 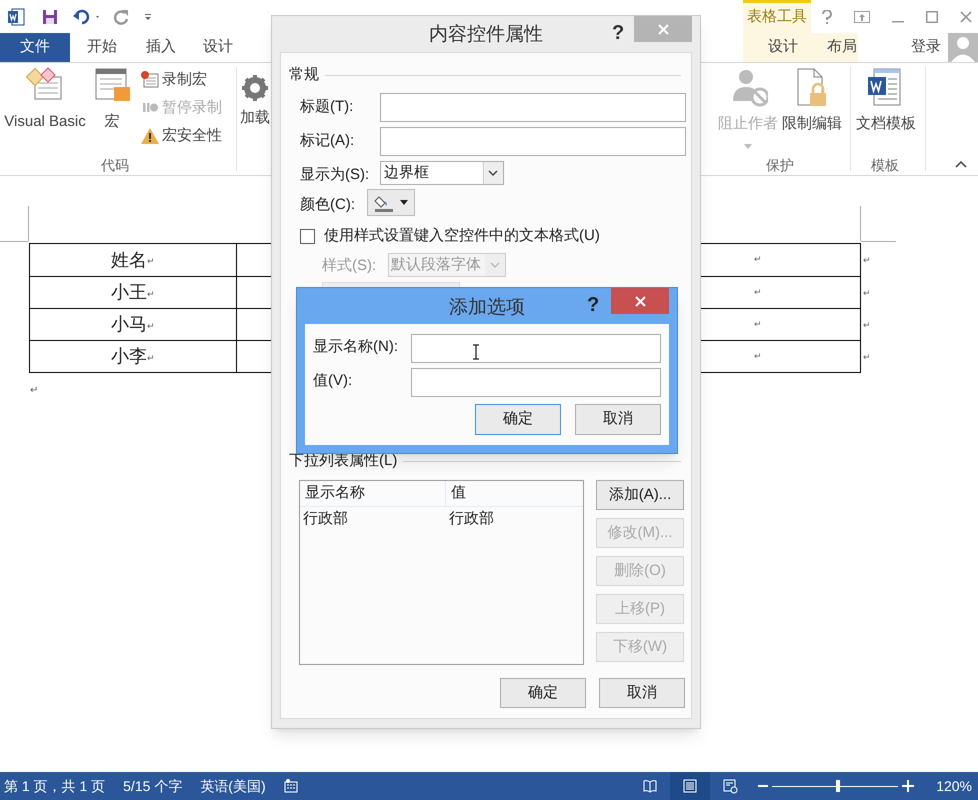 What do you see at coordinates (862, 16) in the screenshot?
I see `ribbon-display-icon` at bounding box center [862, 16].